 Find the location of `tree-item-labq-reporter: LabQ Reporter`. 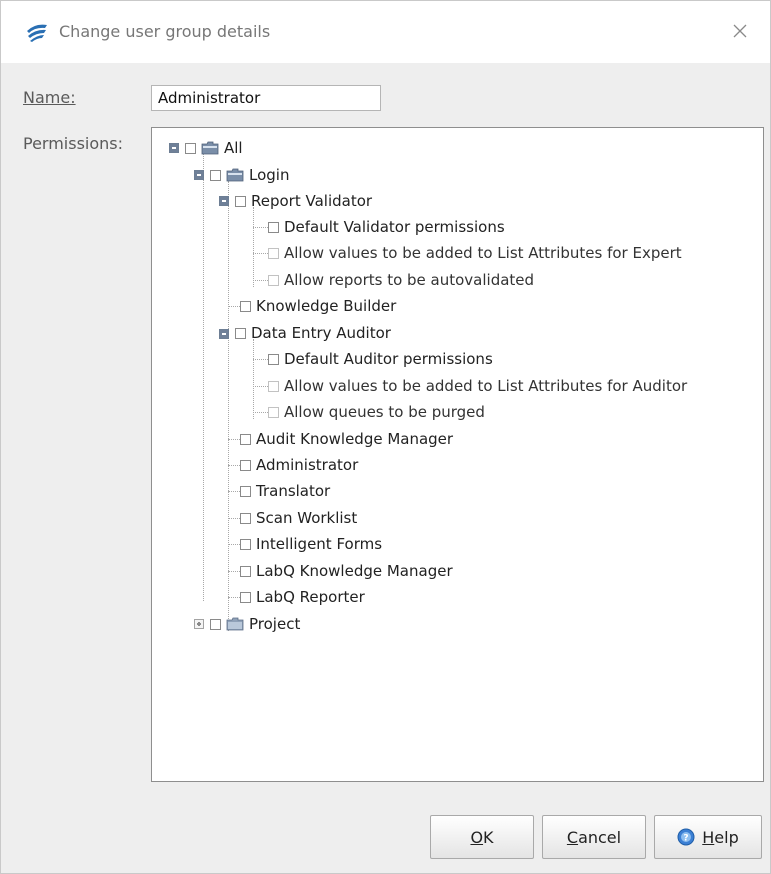

tree-item-labq-reporter: LabQ Reporter is located at coordinates (302, 597).